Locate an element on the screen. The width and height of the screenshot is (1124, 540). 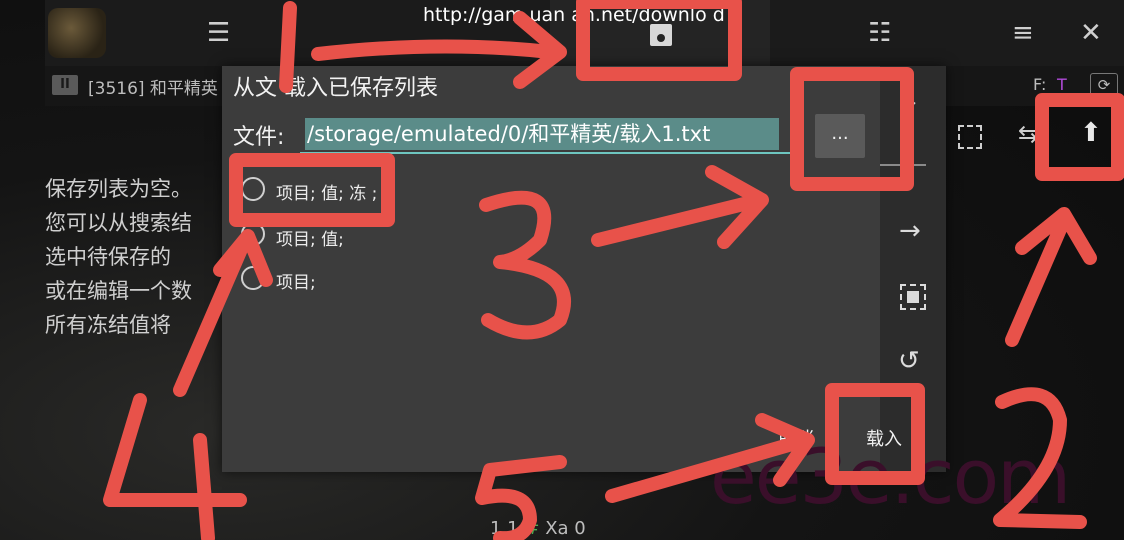
process-name: [3516] 和平精英 is located at coordinates (153, 89).